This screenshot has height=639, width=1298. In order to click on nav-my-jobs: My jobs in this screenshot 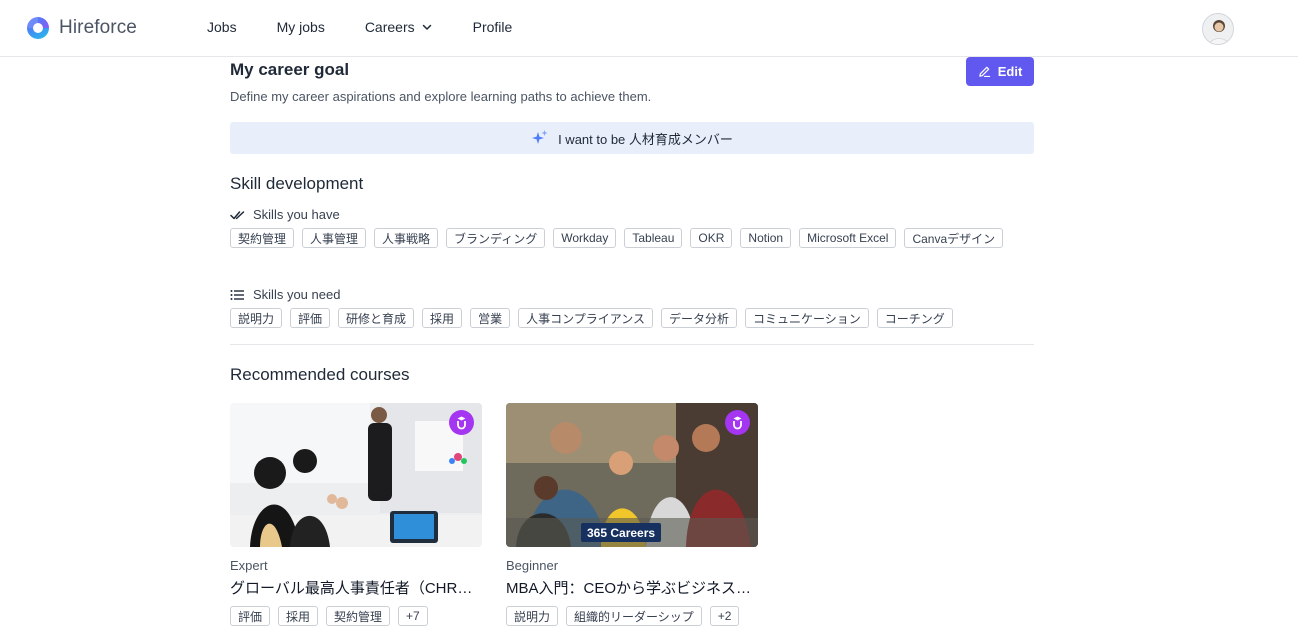, I will do `click(301, 27)`.